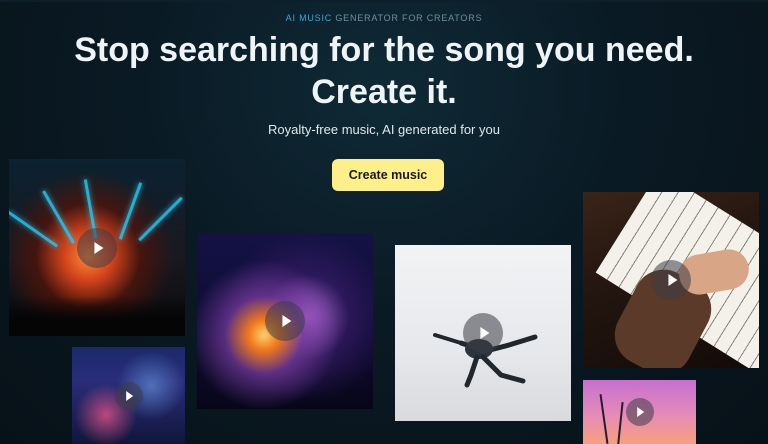  Describe the element at coordinates (407, 18) in the screenshot. I see `eyebrow-rest: GENERATOR FOR CREATORS` at that location.